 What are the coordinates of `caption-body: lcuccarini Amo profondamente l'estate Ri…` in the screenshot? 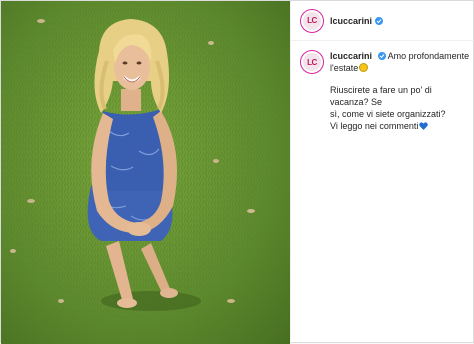 It's located at (400, 91).